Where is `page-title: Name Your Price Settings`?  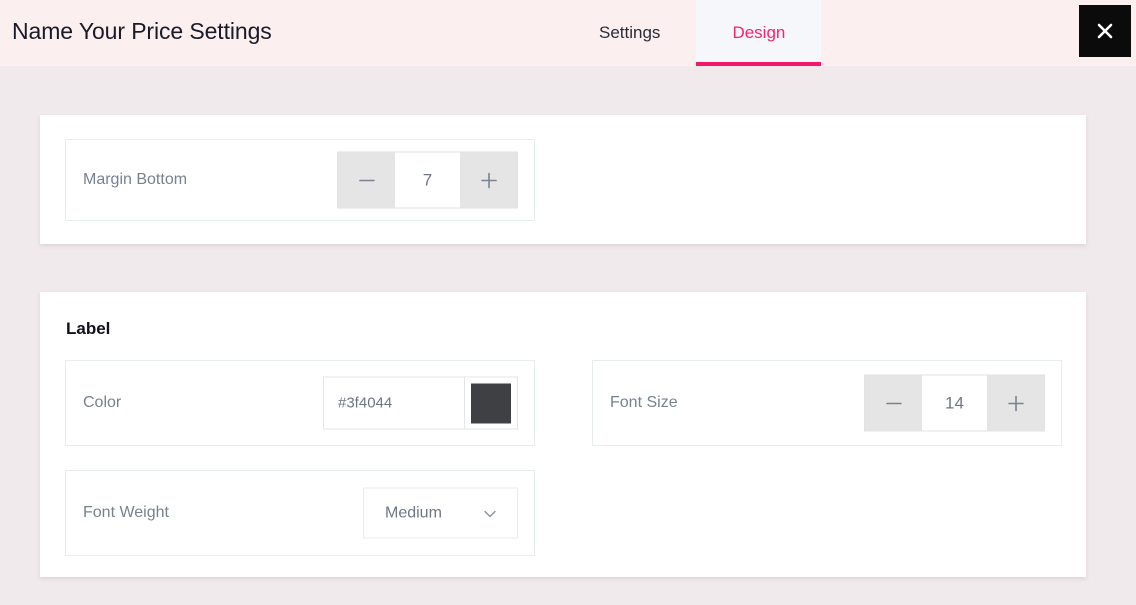
page-title: Name Your Price Settings is located at coordinates (142, 31).